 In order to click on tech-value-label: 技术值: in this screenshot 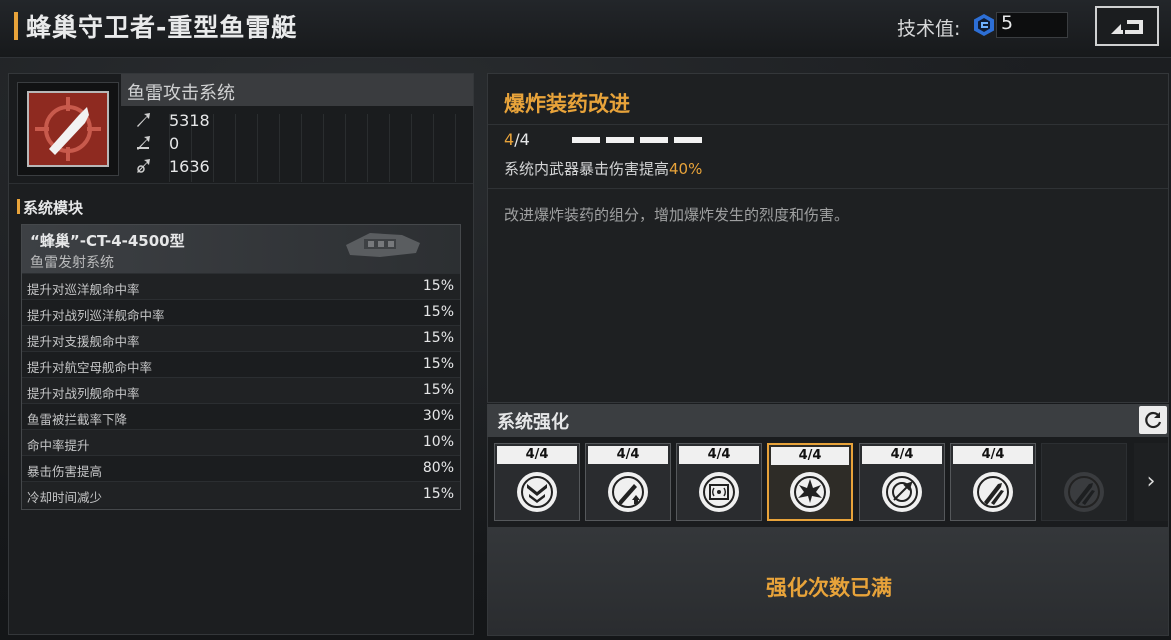, I will do `click(929, 29)`.